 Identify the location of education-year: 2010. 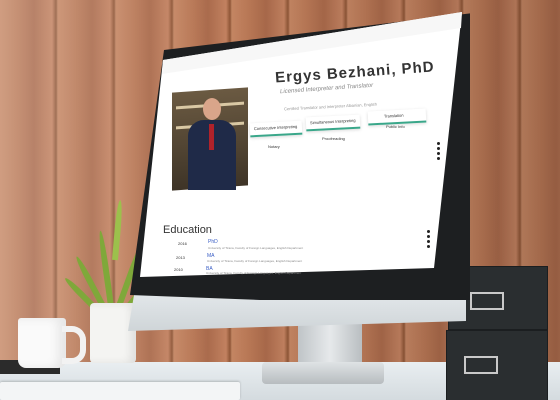
(178, 269).